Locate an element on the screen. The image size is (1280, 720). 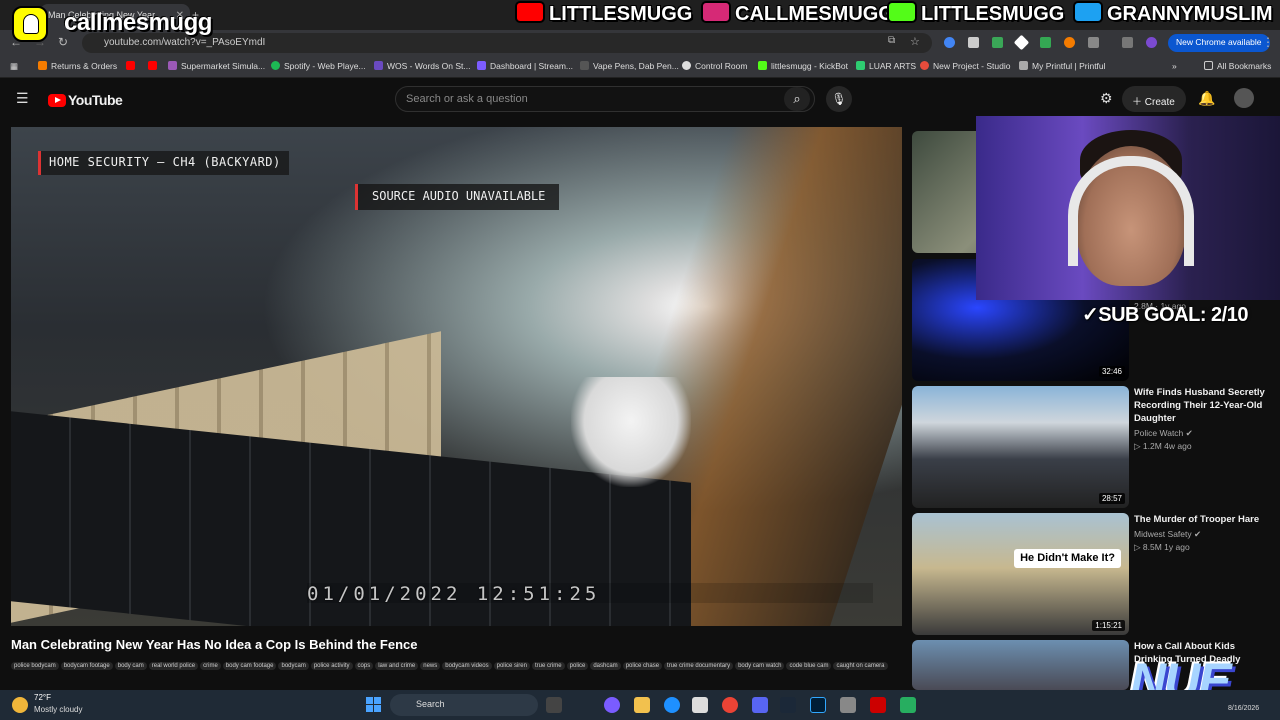
kebab-menu-icon: ⋮ is located at coordinates (1268, 42).